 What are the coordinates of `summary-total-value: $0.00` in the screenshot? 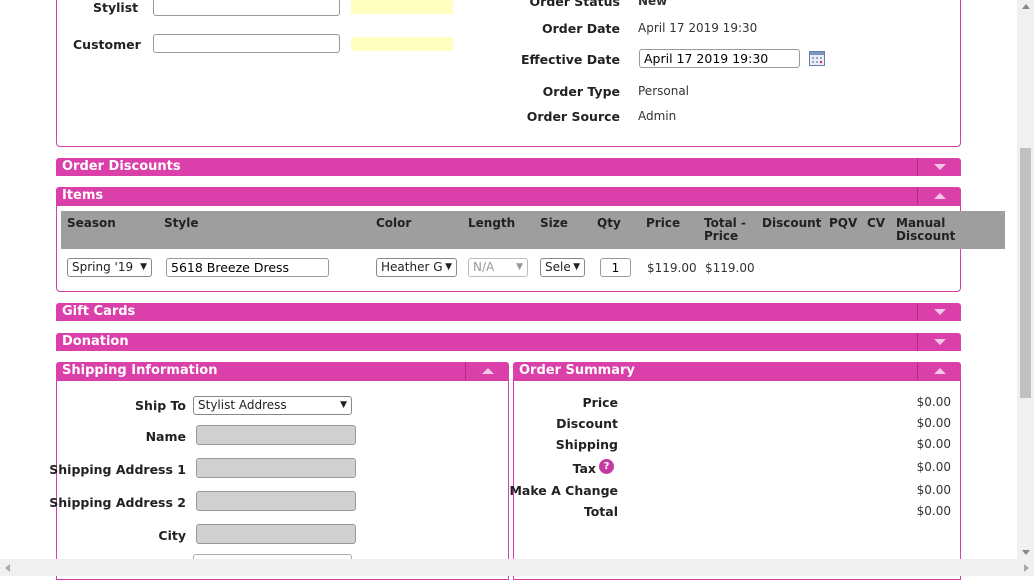 It's located at (933, 511).